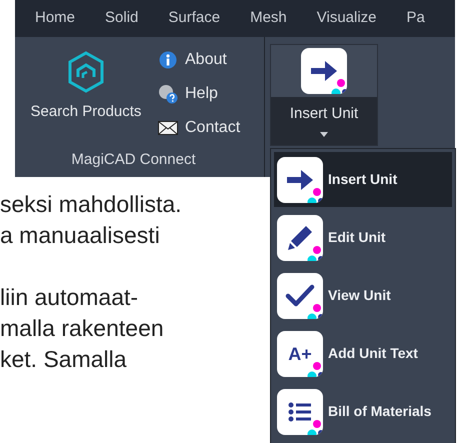 The width and height of the screenshot is (464, 443). What do you see at coordinates (415, 18) in the screenshot?
I see `ribbon-tab: Pa` at bounding box center [415, 18].